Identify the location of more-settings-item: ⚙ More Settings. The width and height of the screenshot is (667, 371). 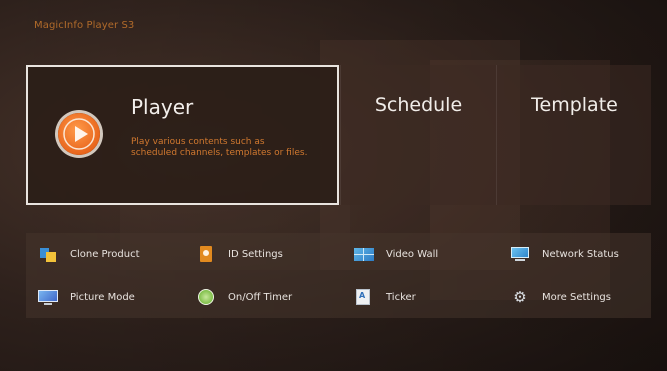
(560, 297).